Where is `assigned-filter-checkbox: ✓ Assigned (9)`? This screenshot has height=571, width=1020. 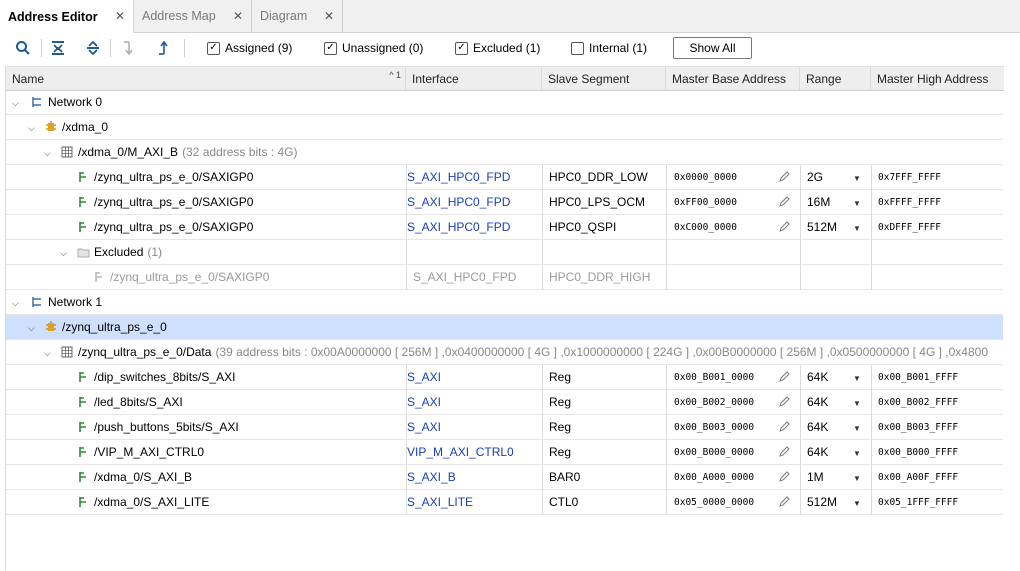
assigned-filter-checkbox: ✓ Assigned (9) is located at coordinates (249, 48).